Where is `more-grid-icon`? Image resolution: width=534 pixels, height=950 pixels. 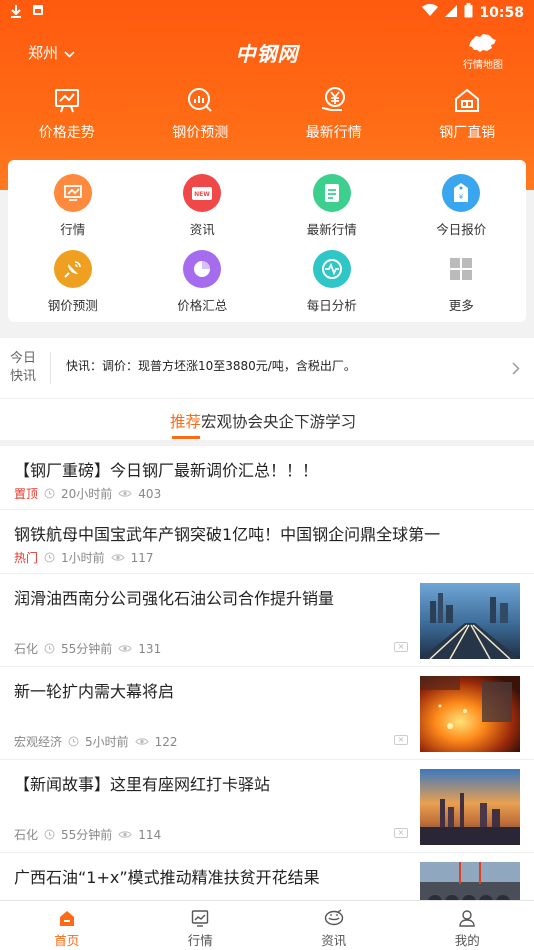 more-grid-icon is located at coordinates (461, 269).